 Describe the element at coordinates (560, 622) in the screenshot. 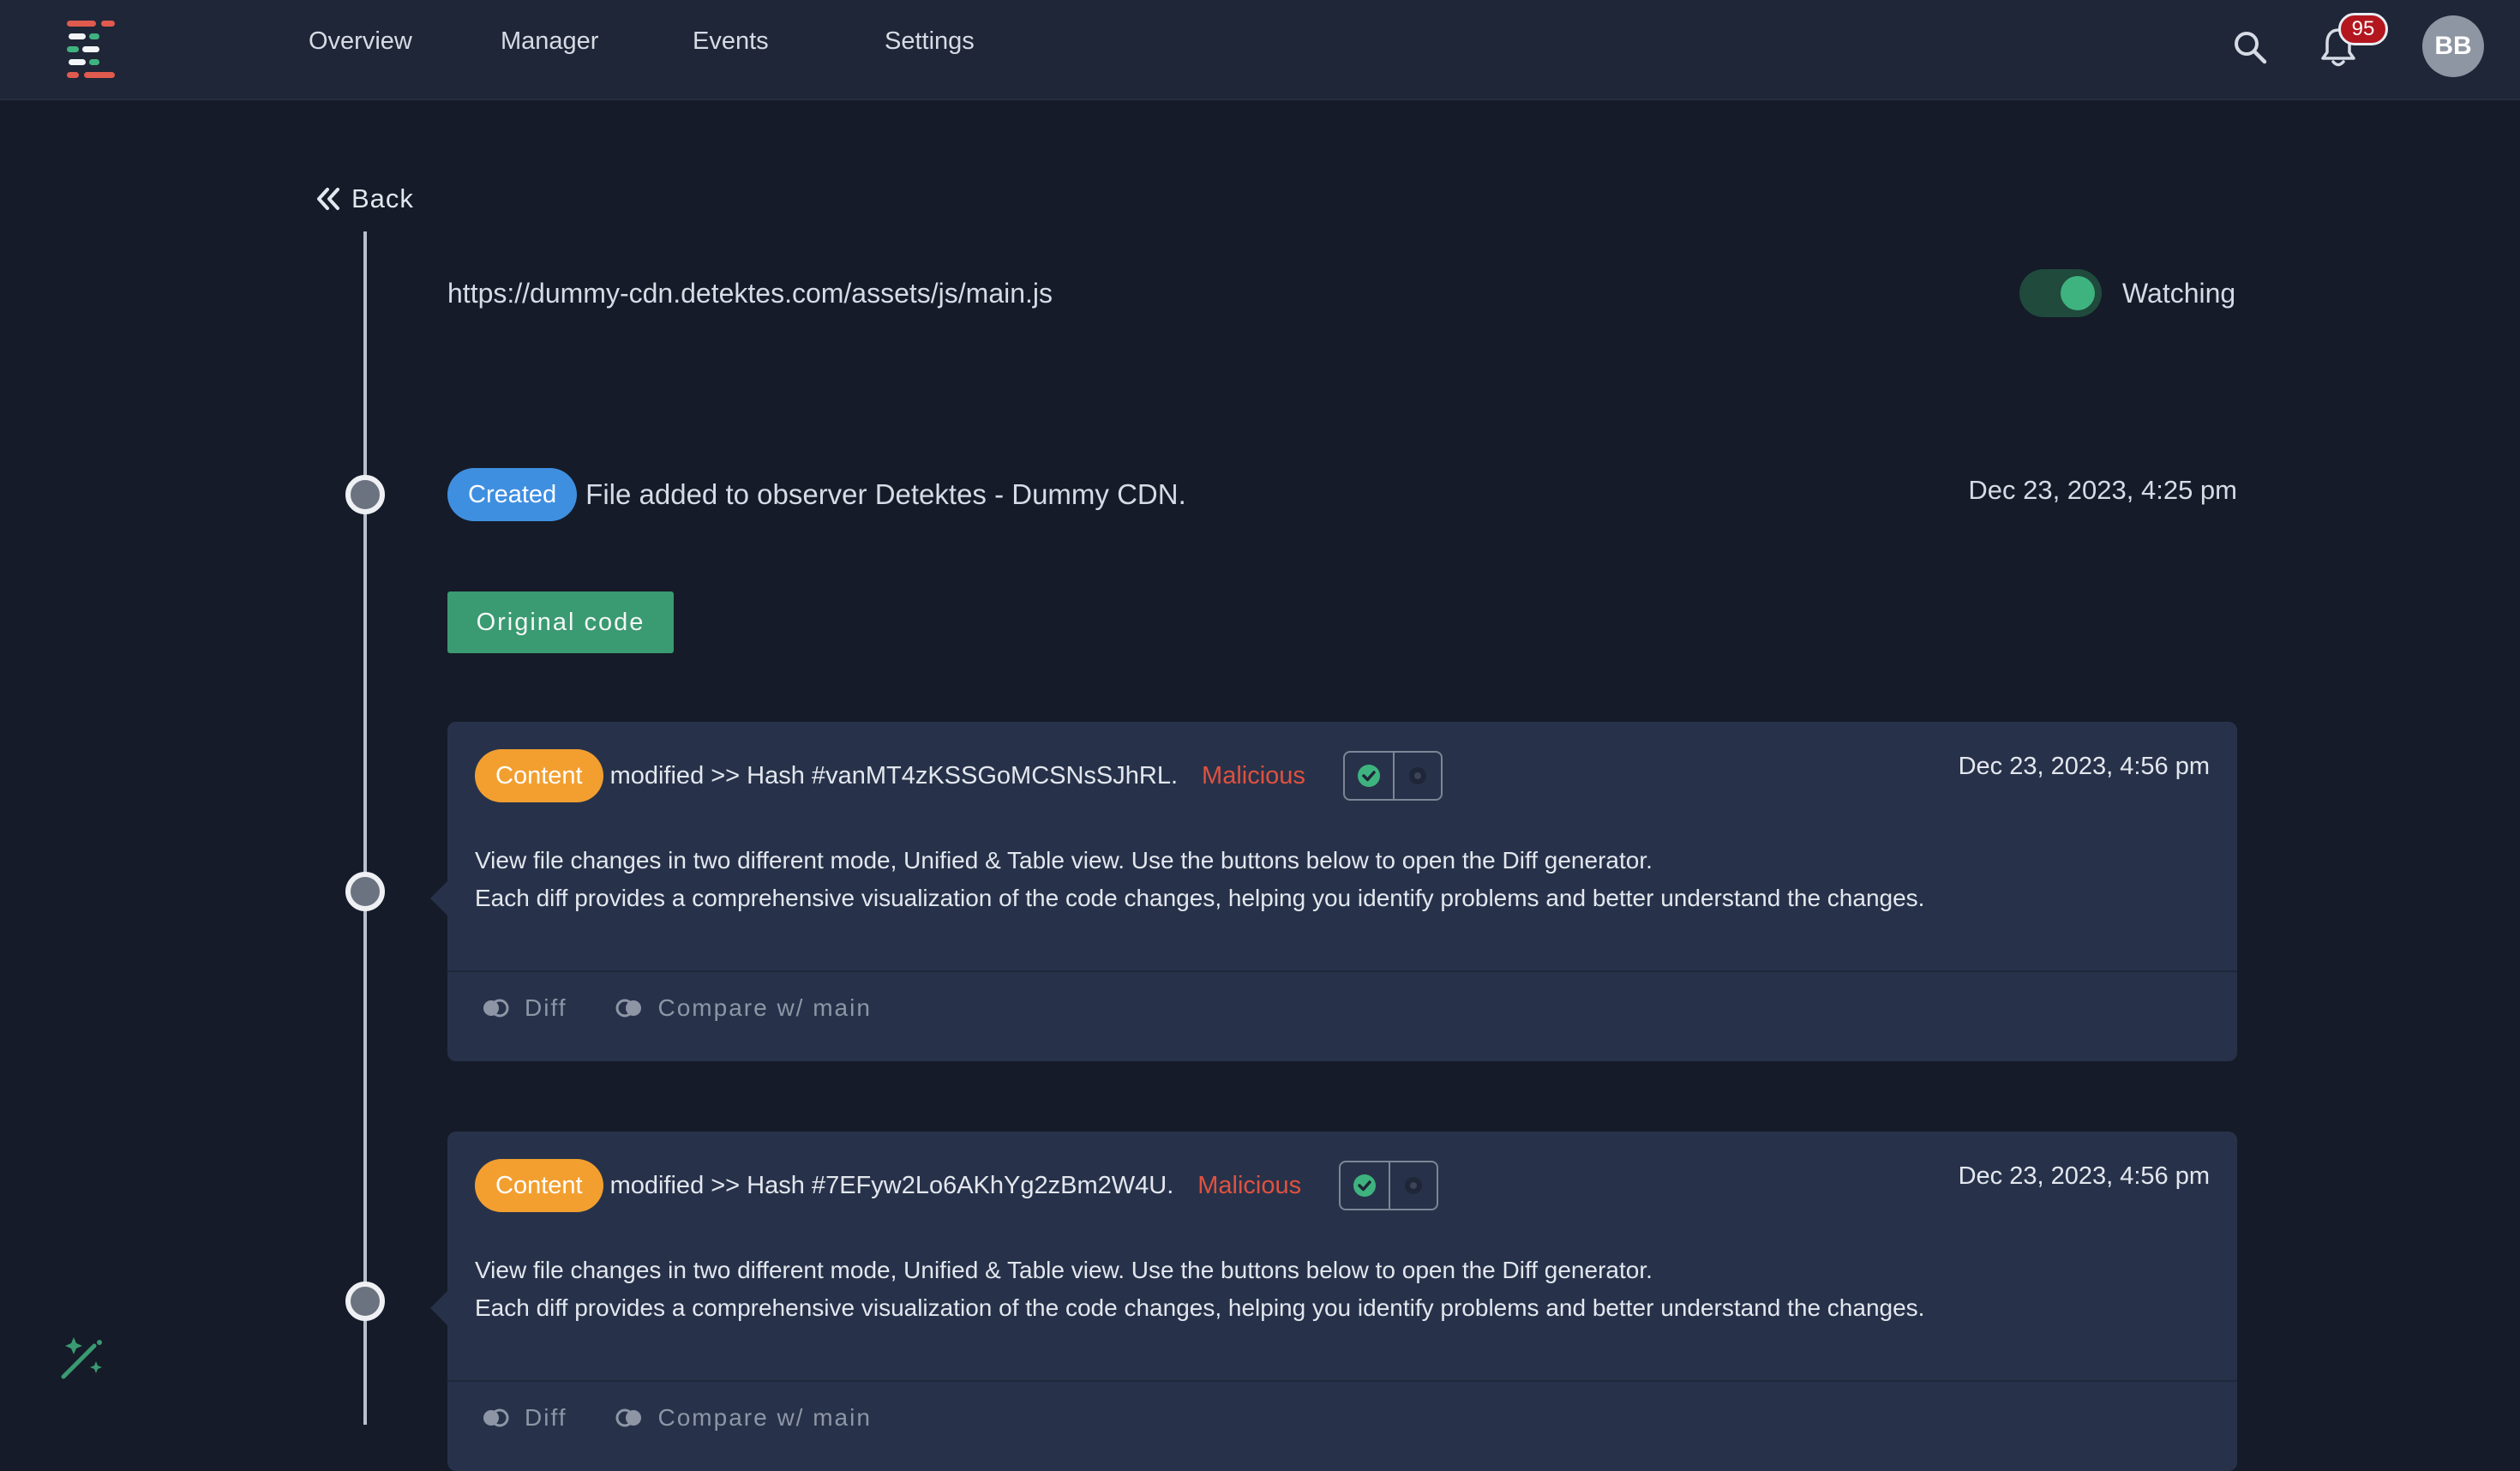

I see `original-code-button: Original code` at that location.